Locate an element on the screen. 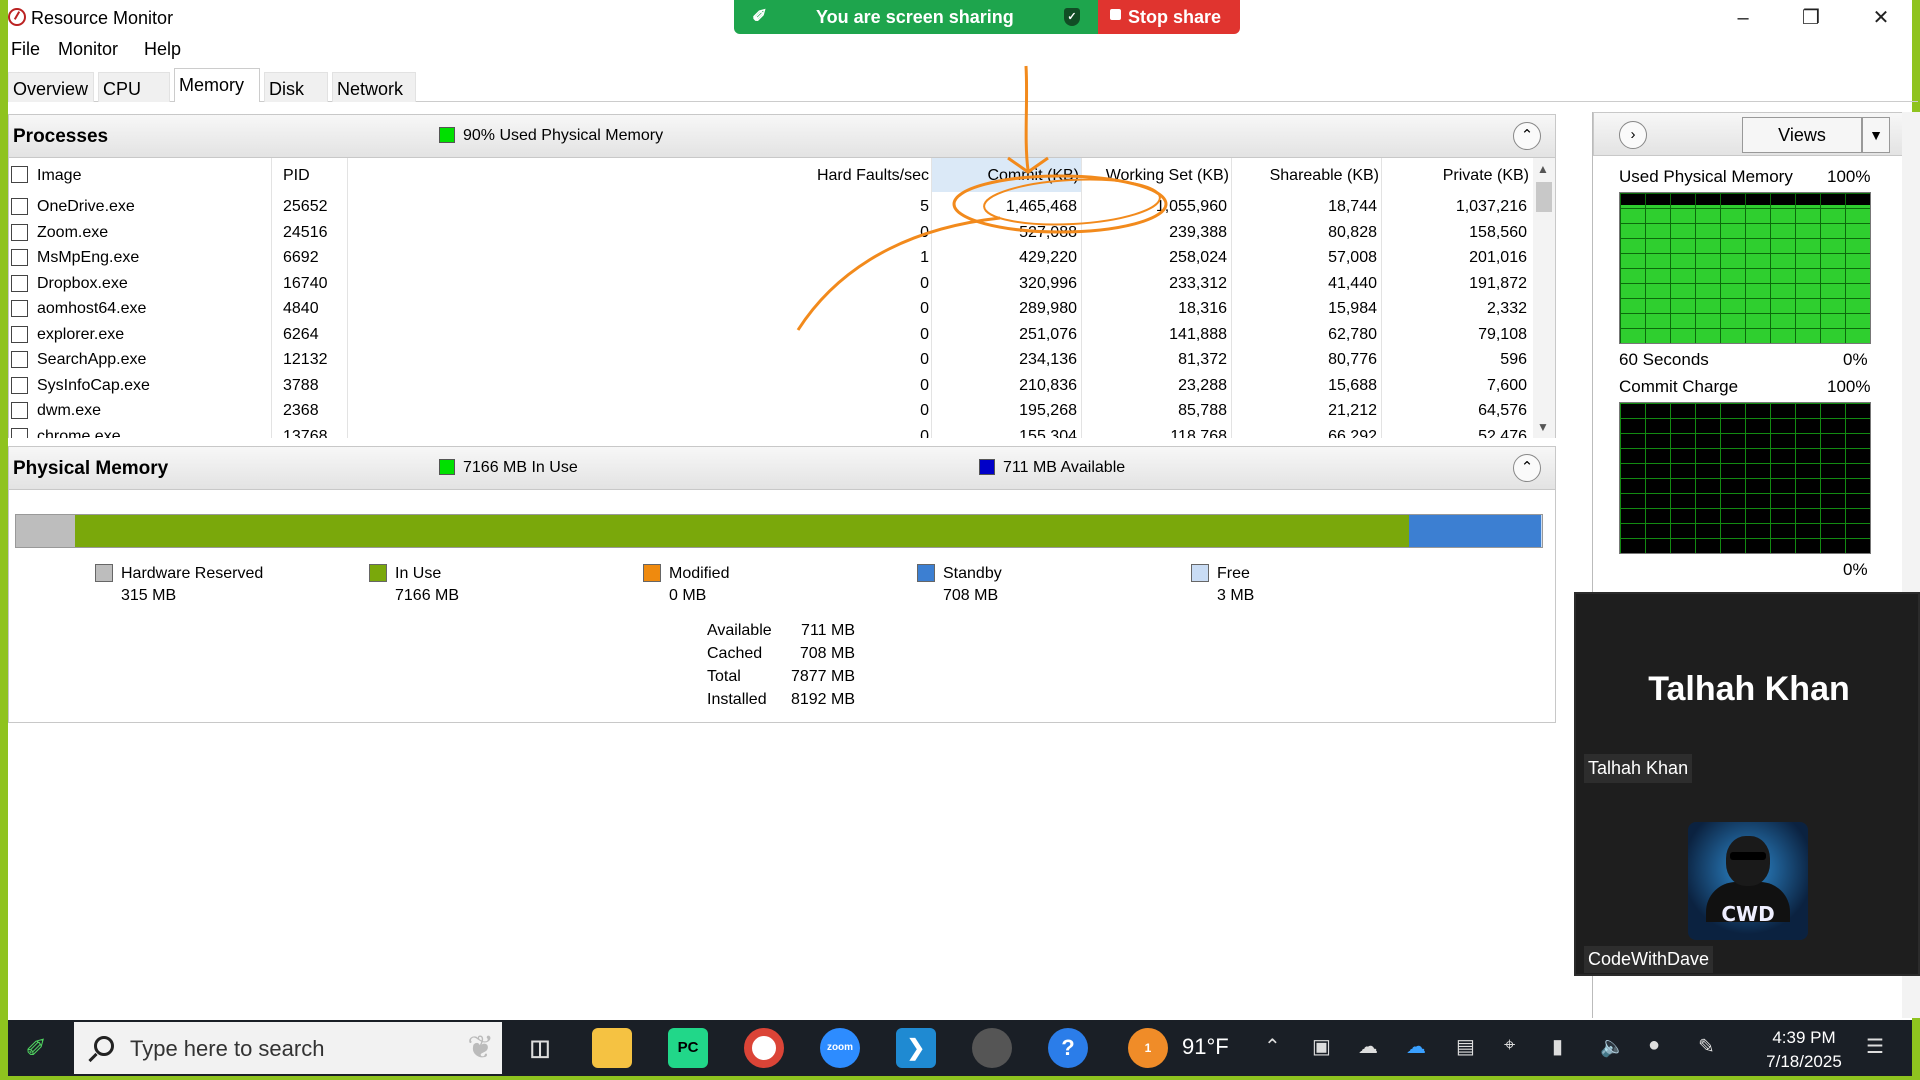  col-commit: Commit (KB) is located at coordinates (1005, 175).